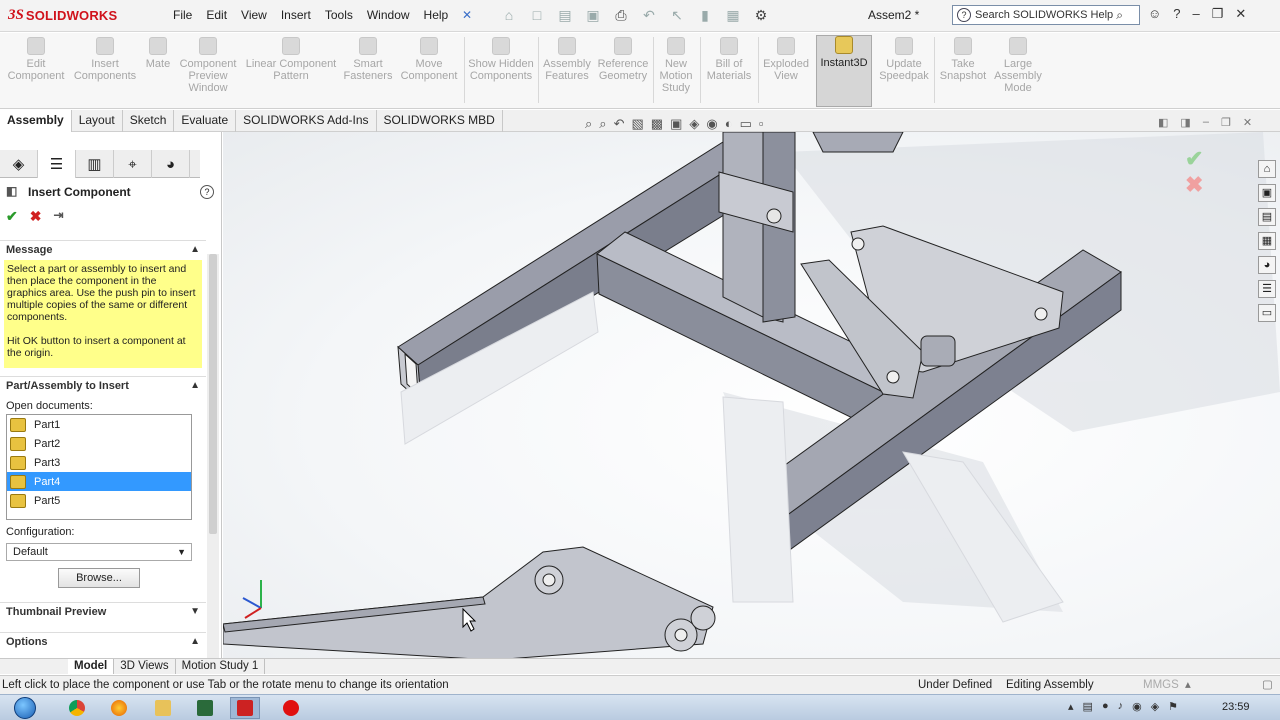 The width and height of the screenshot is (1280, 720). I want to click on viewport-left-icon: ◧, so click(1163, 122).